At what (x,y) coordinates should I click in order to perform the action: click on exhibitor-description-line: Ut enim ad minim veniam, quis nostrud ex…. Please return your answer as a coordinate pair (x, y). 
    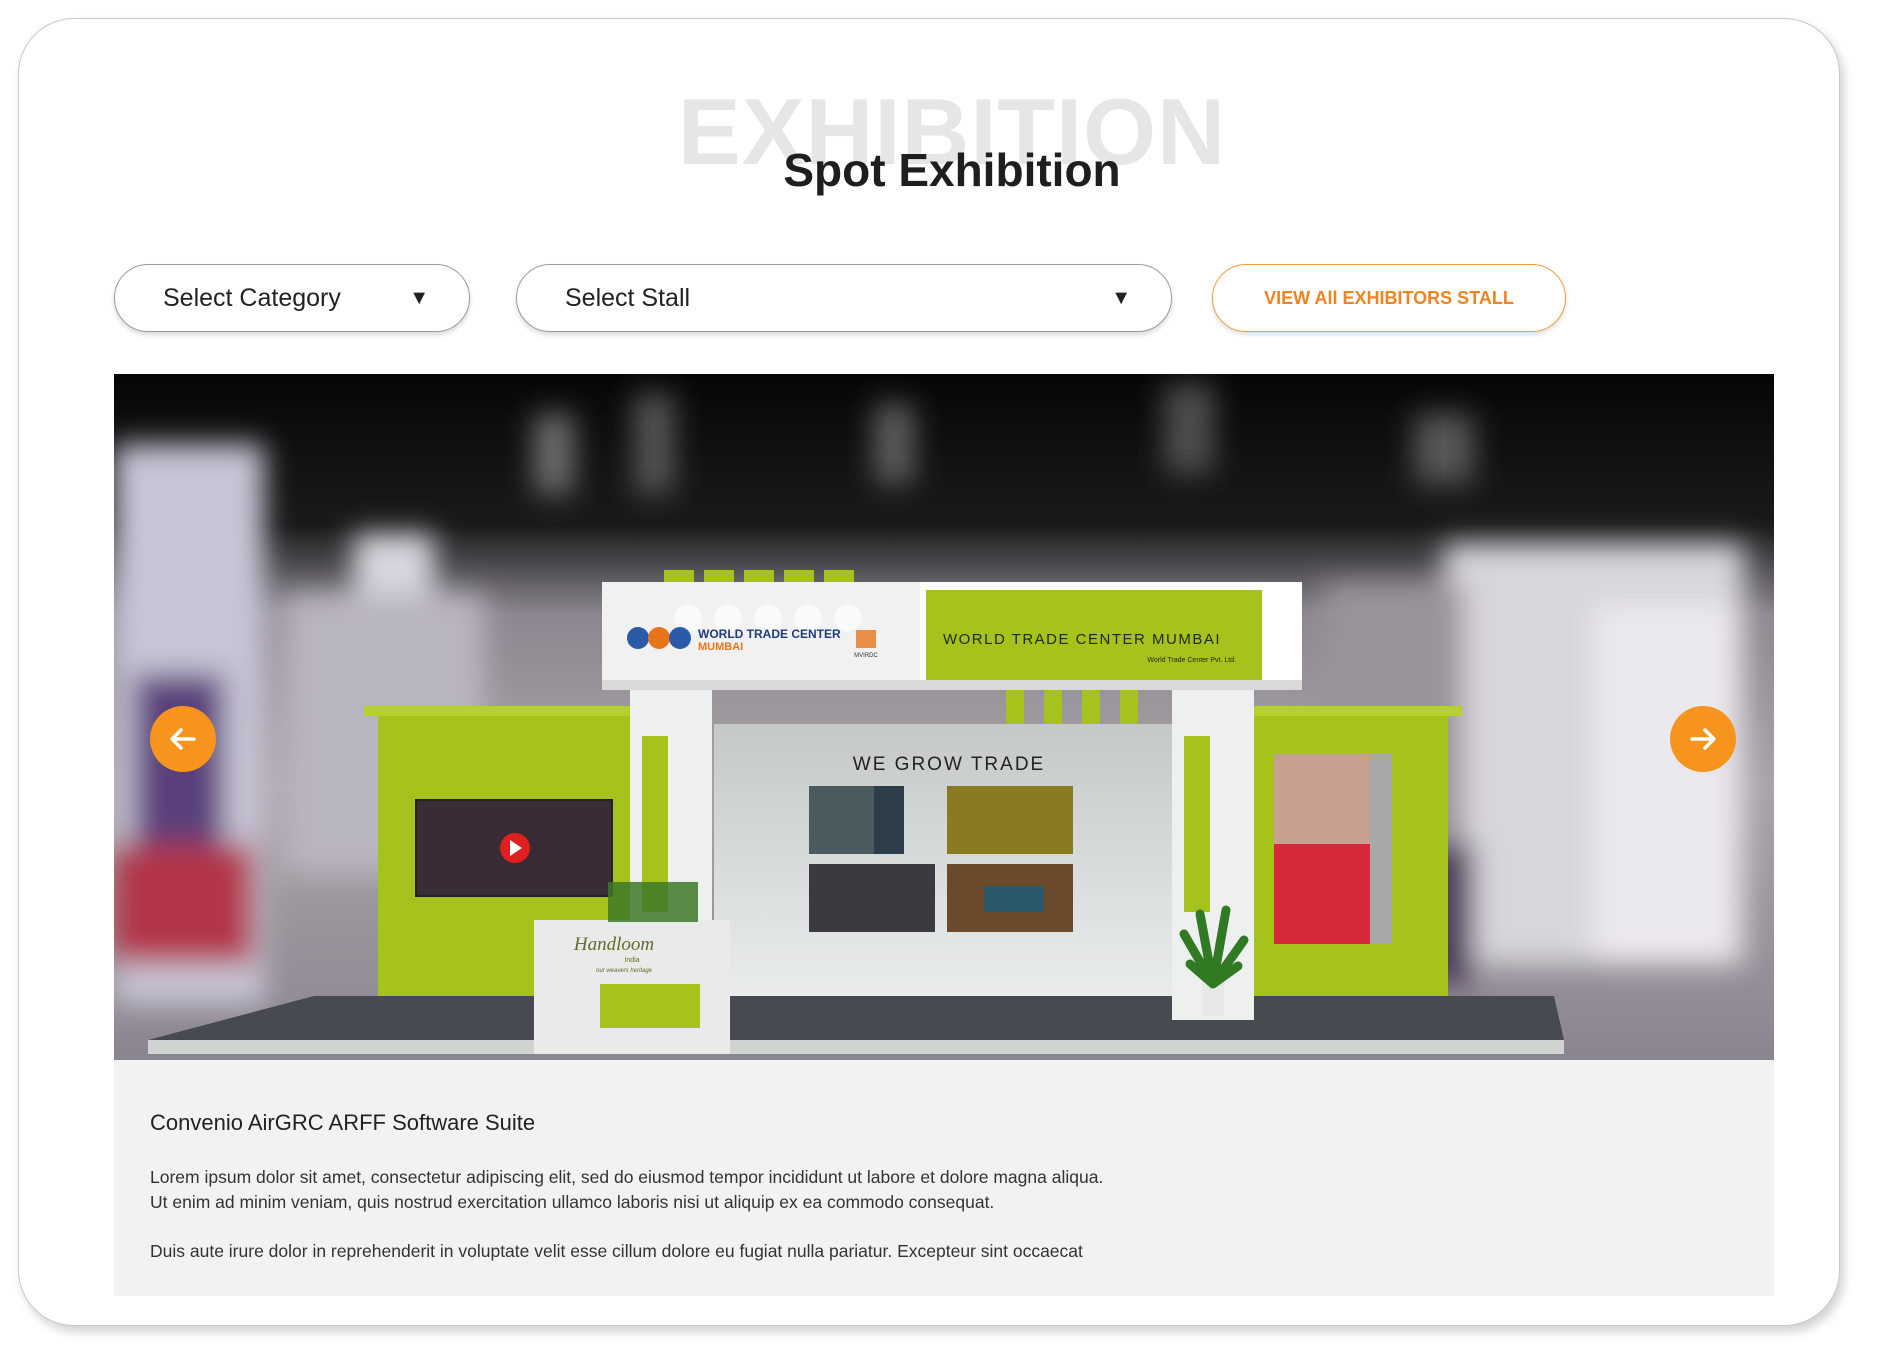
    Looking at the image, I should click on (572, 1202).